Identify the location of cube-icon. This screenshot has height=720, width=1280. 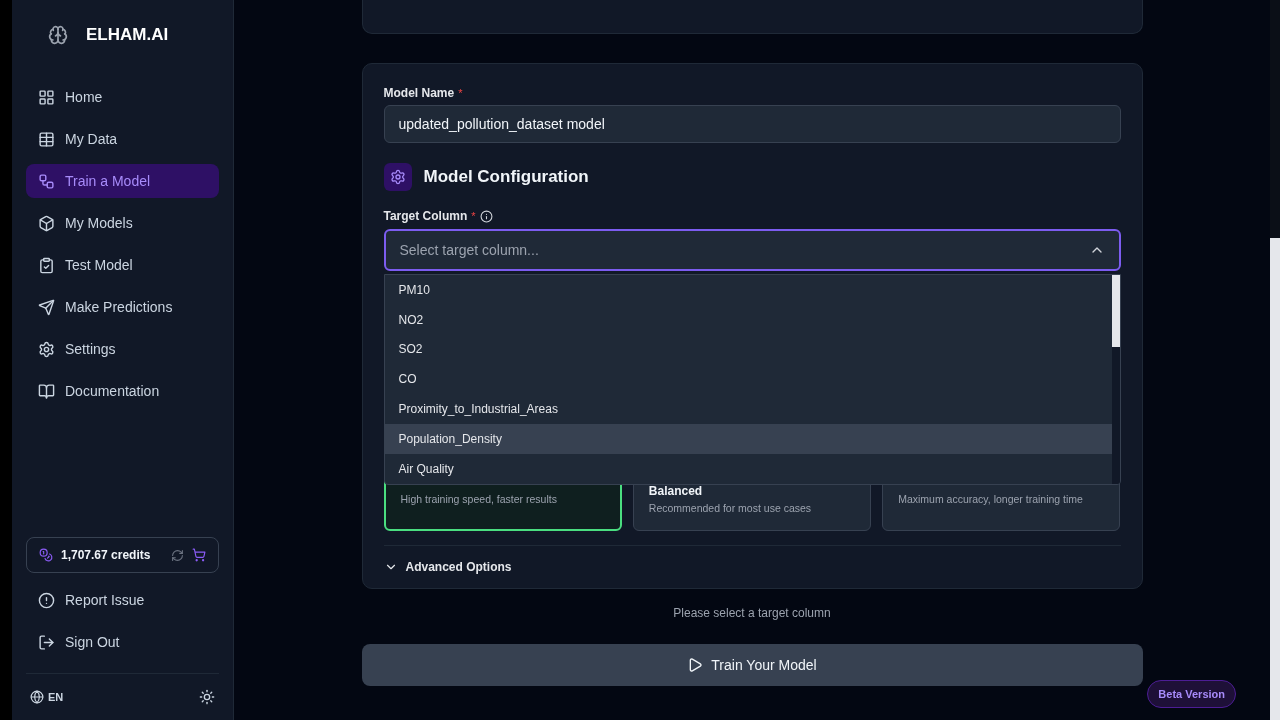
(46, 223).